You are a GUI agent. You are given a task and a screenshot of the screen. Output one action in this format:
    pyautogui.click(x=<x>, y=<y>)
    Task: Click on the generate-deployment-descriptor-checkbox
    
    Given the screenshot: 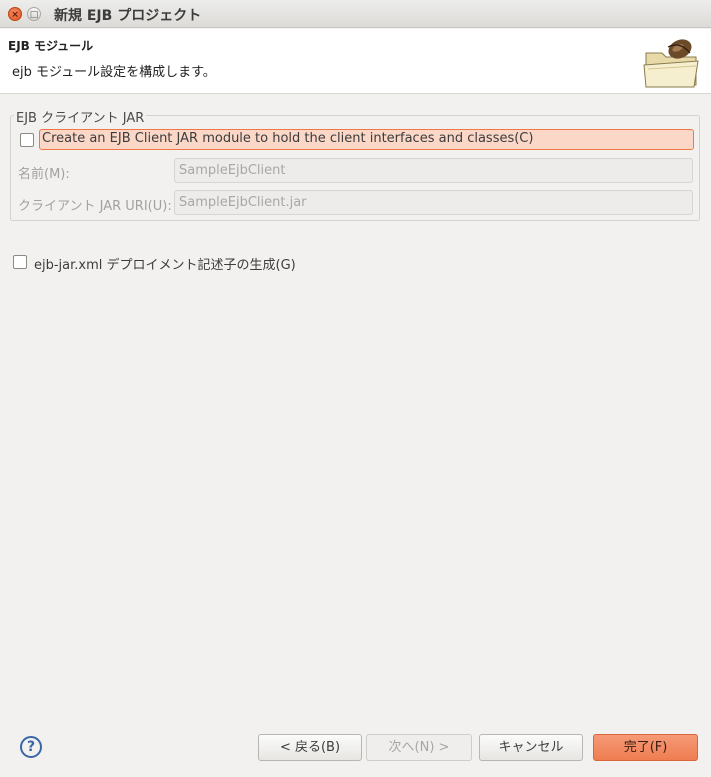 What is the action you would take?
    pyautogui.click(x=20, y=262)
    